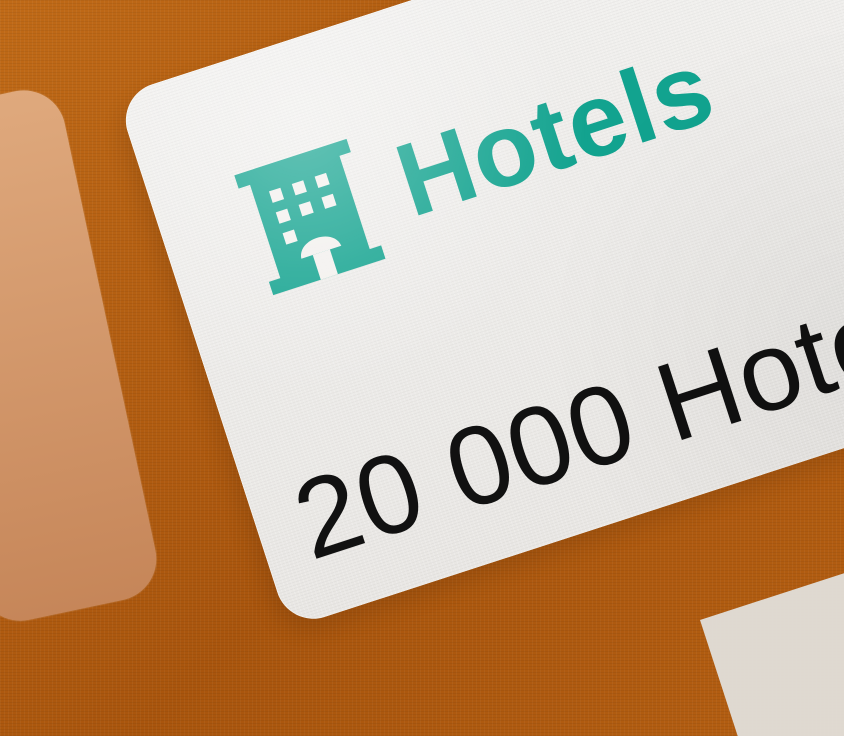 Image resolution: width=844 pixels, height=736 pixels. Describe the element at coordinates (555, 134) in the screenshot. I see `hotel-title: Hotels` at that location.